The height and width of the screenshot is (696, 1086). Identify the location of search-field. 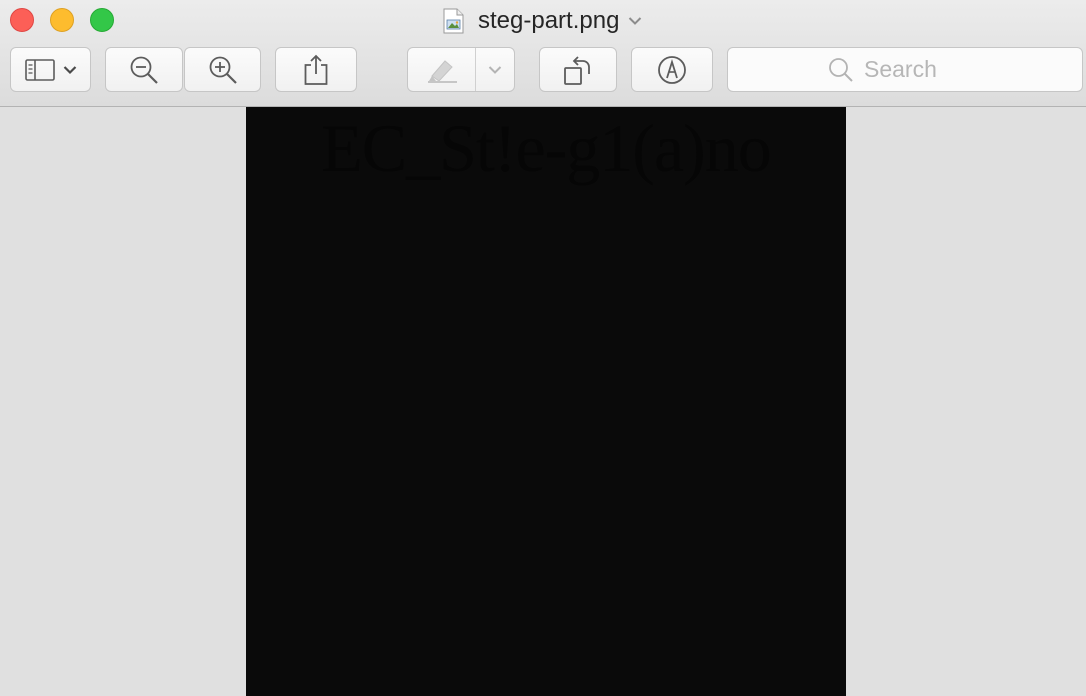
(905, 69).